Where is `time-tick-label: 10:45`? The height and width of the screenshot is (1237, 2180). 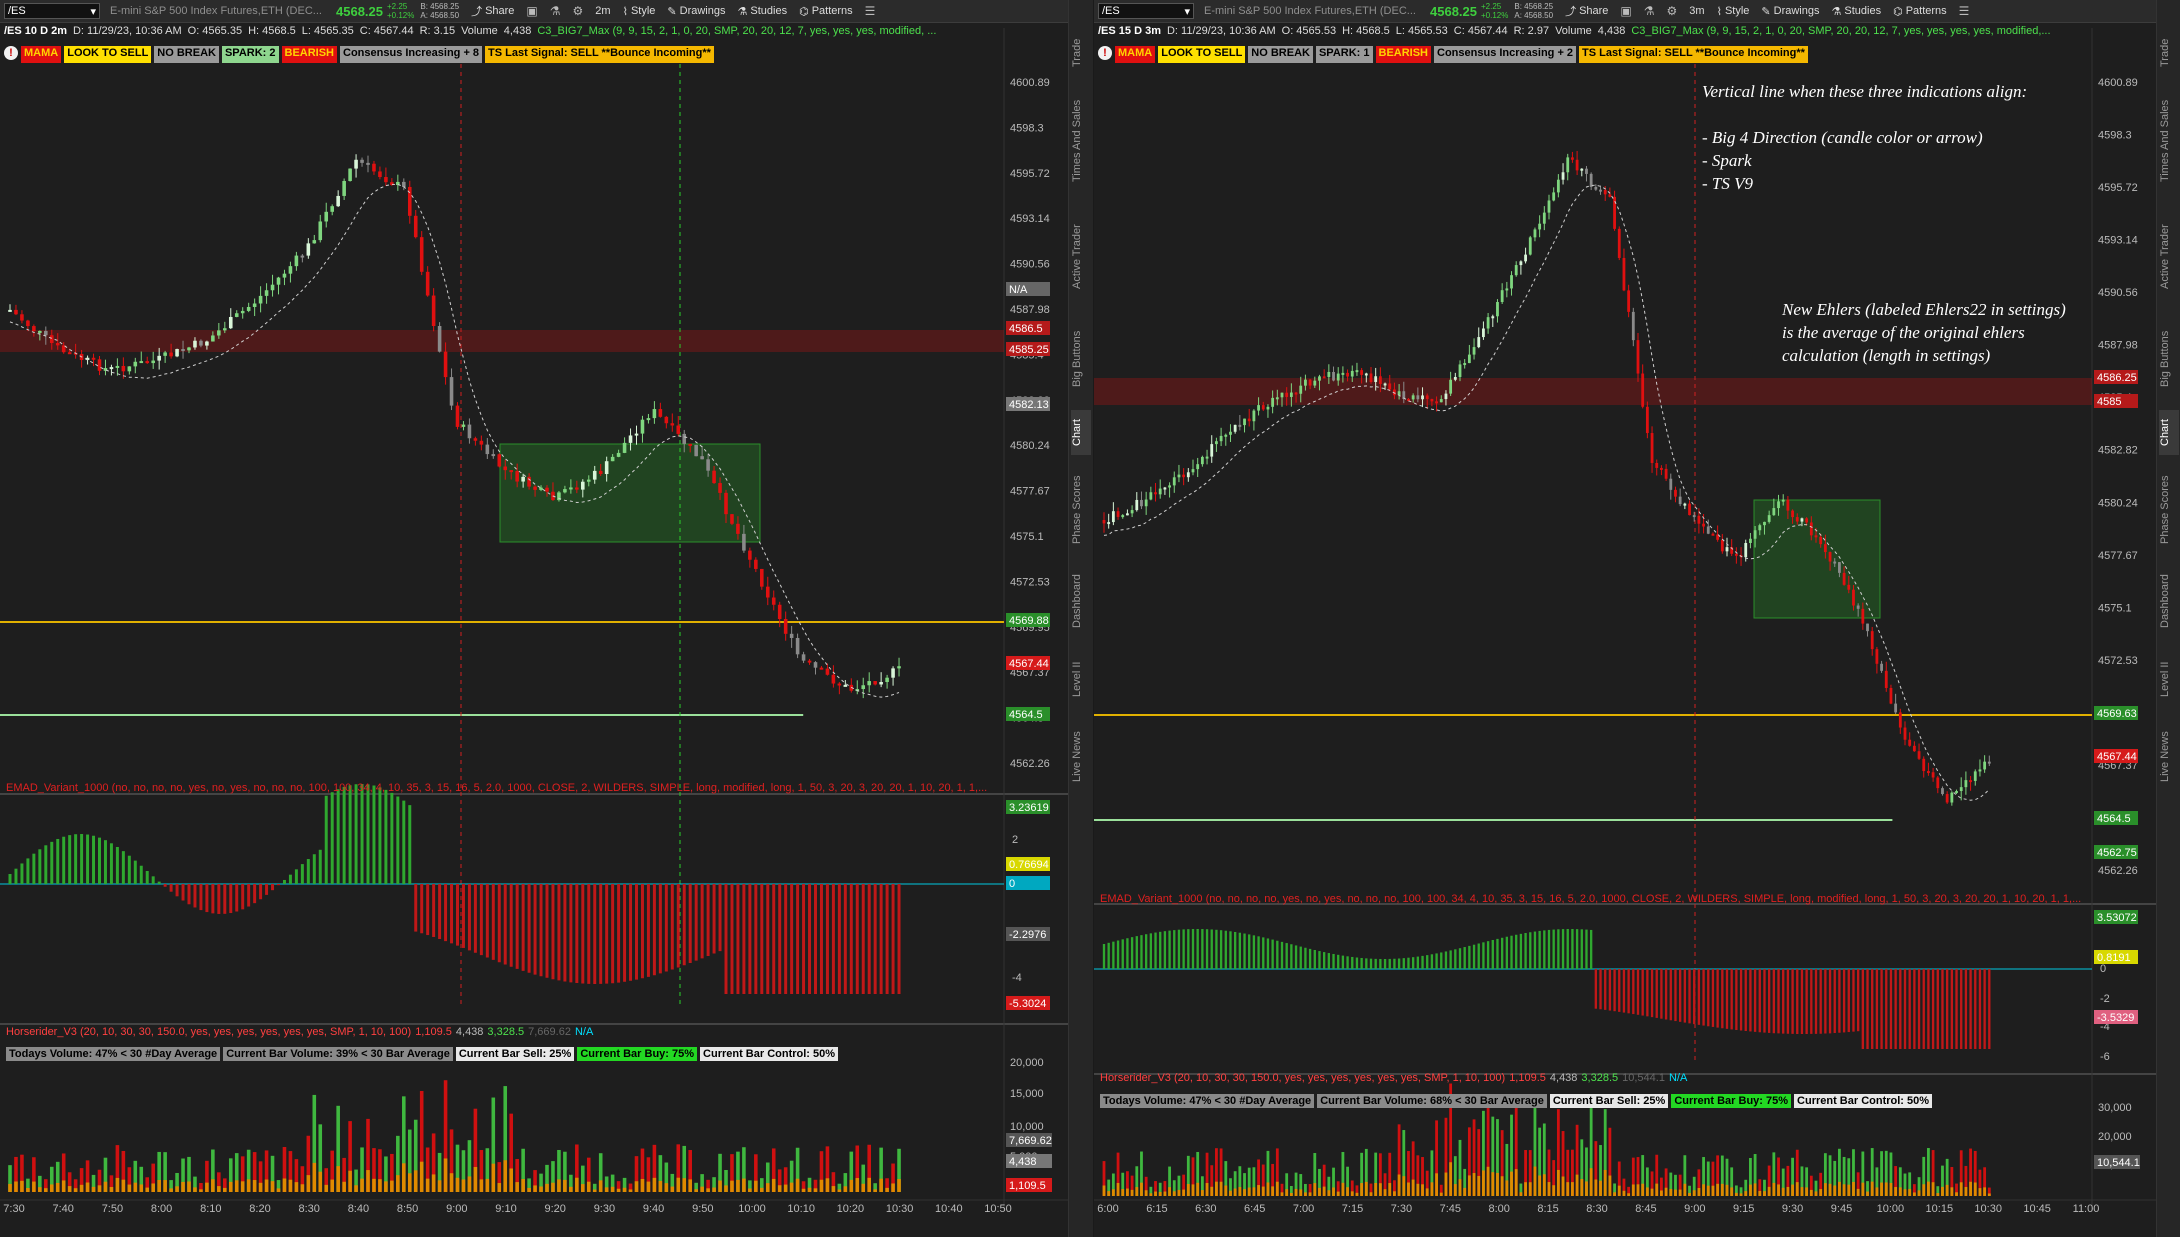 time-tick-label: 10:45 is located at coordinates (2037, 1209).